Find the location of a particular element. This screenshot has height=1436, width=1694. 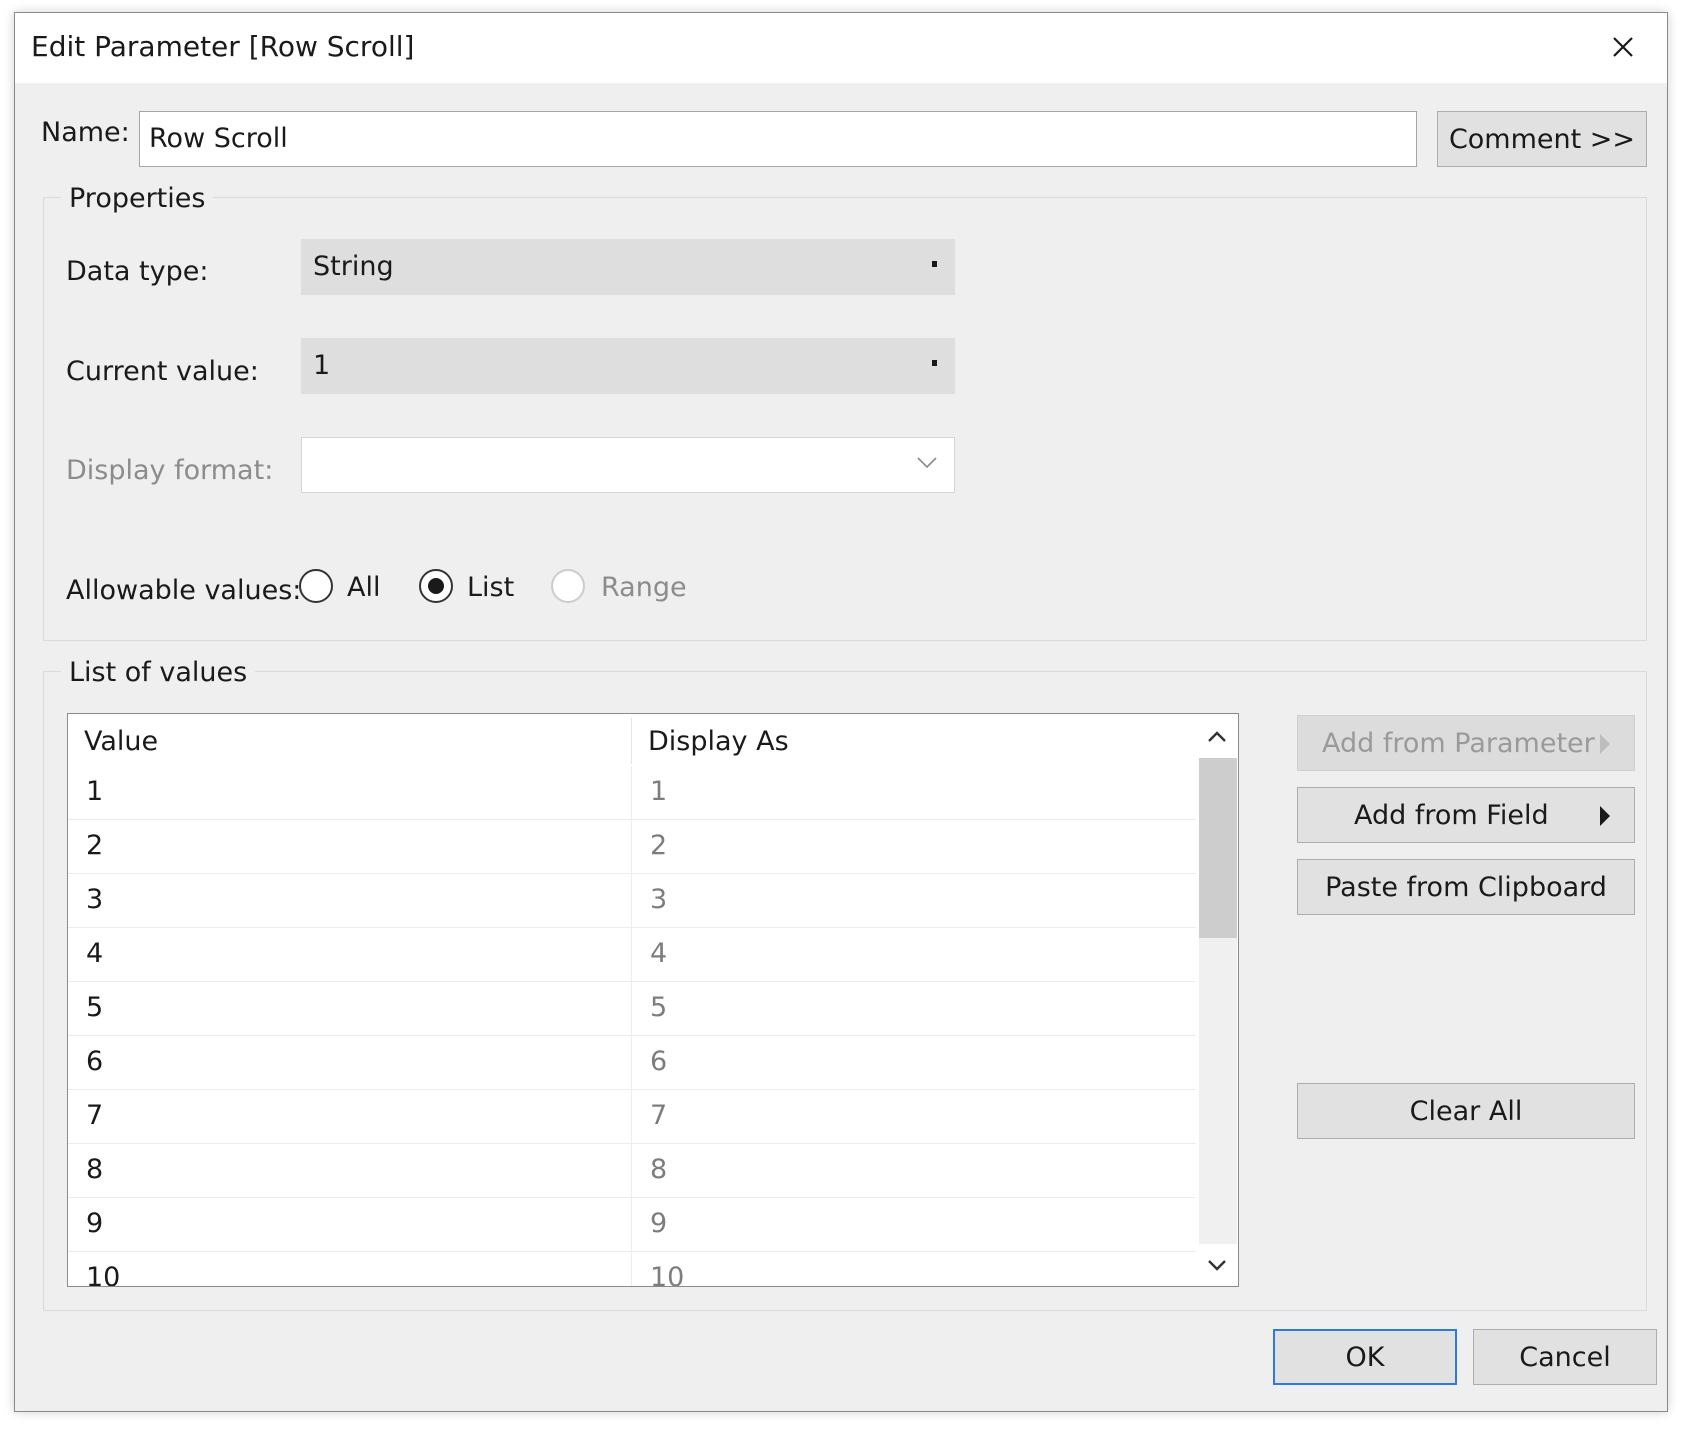

list-item-display-as: 7 is located at coordinates (659, 1115).